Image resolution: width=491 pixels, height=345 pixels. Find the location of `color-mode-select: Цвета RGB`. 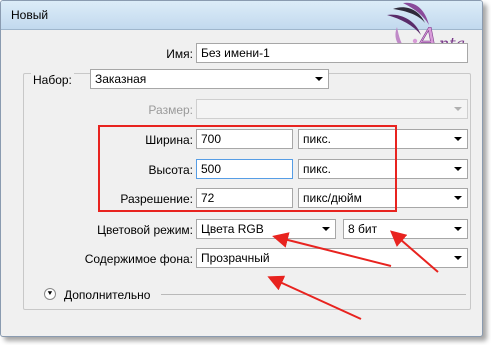

color-mode-select: Цвета RGB is located at coordinates (266, 229).